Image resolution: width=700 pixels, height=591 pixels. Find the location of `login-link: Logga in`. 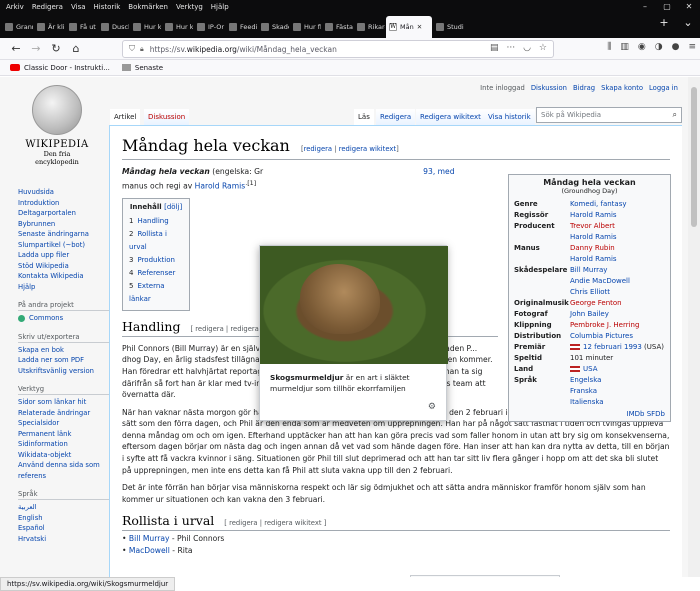

login-link: Logga in is located at coordinates (663, 88).